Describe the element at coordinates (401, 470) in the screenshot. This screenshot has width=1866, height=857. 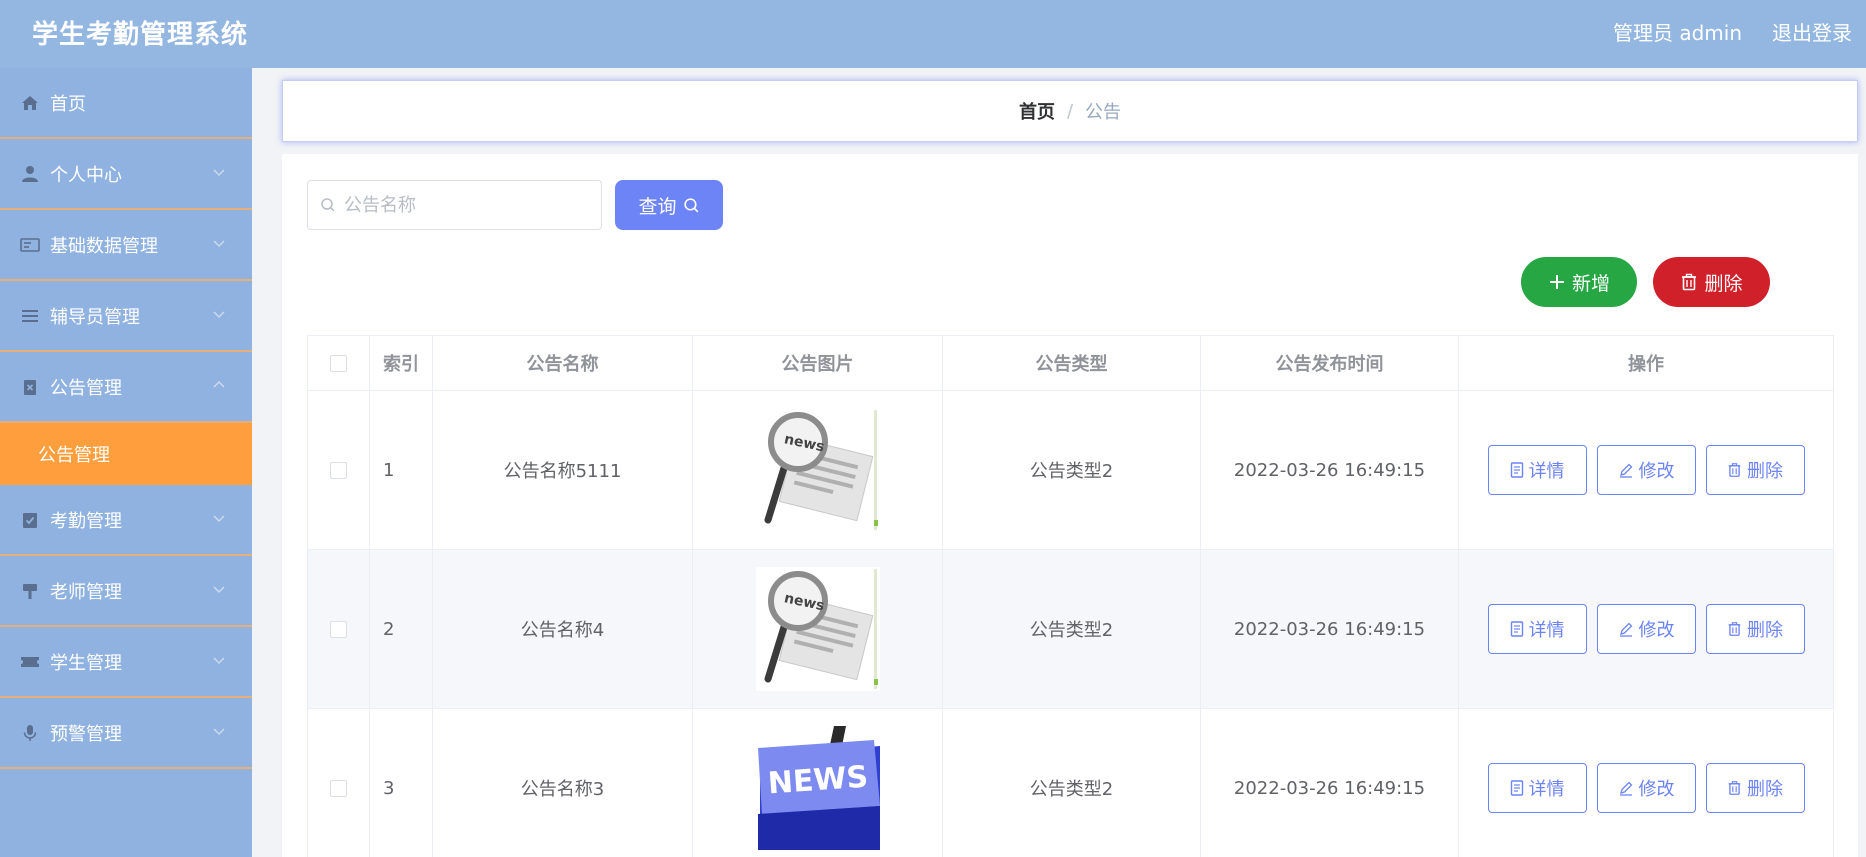
I see `row-index: 1` at that location.